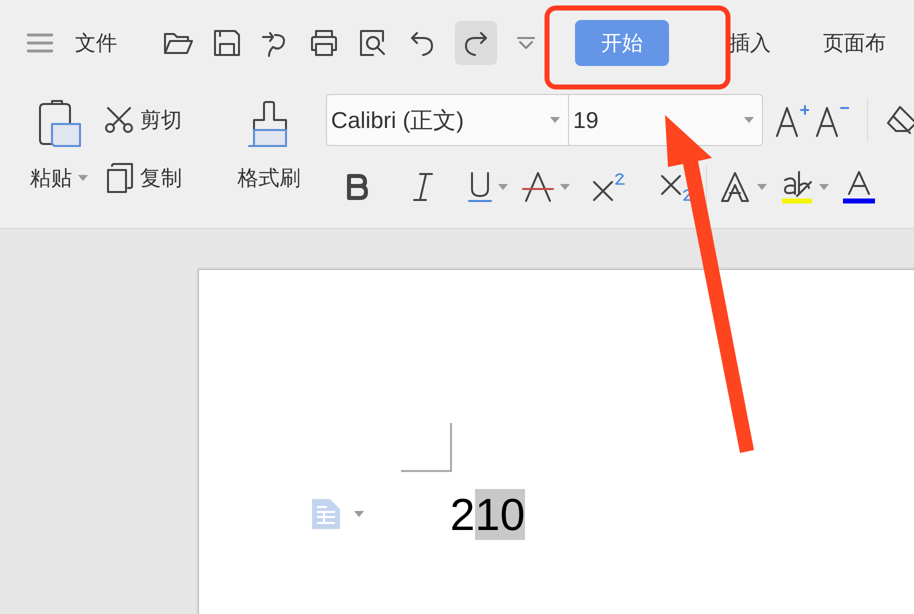 The width and height of the screenshot is (914, 614). What do you see at coordinates (96, 43) in the screenshot?
I see `file-menu: 文件` at bounding box center [96, 43].